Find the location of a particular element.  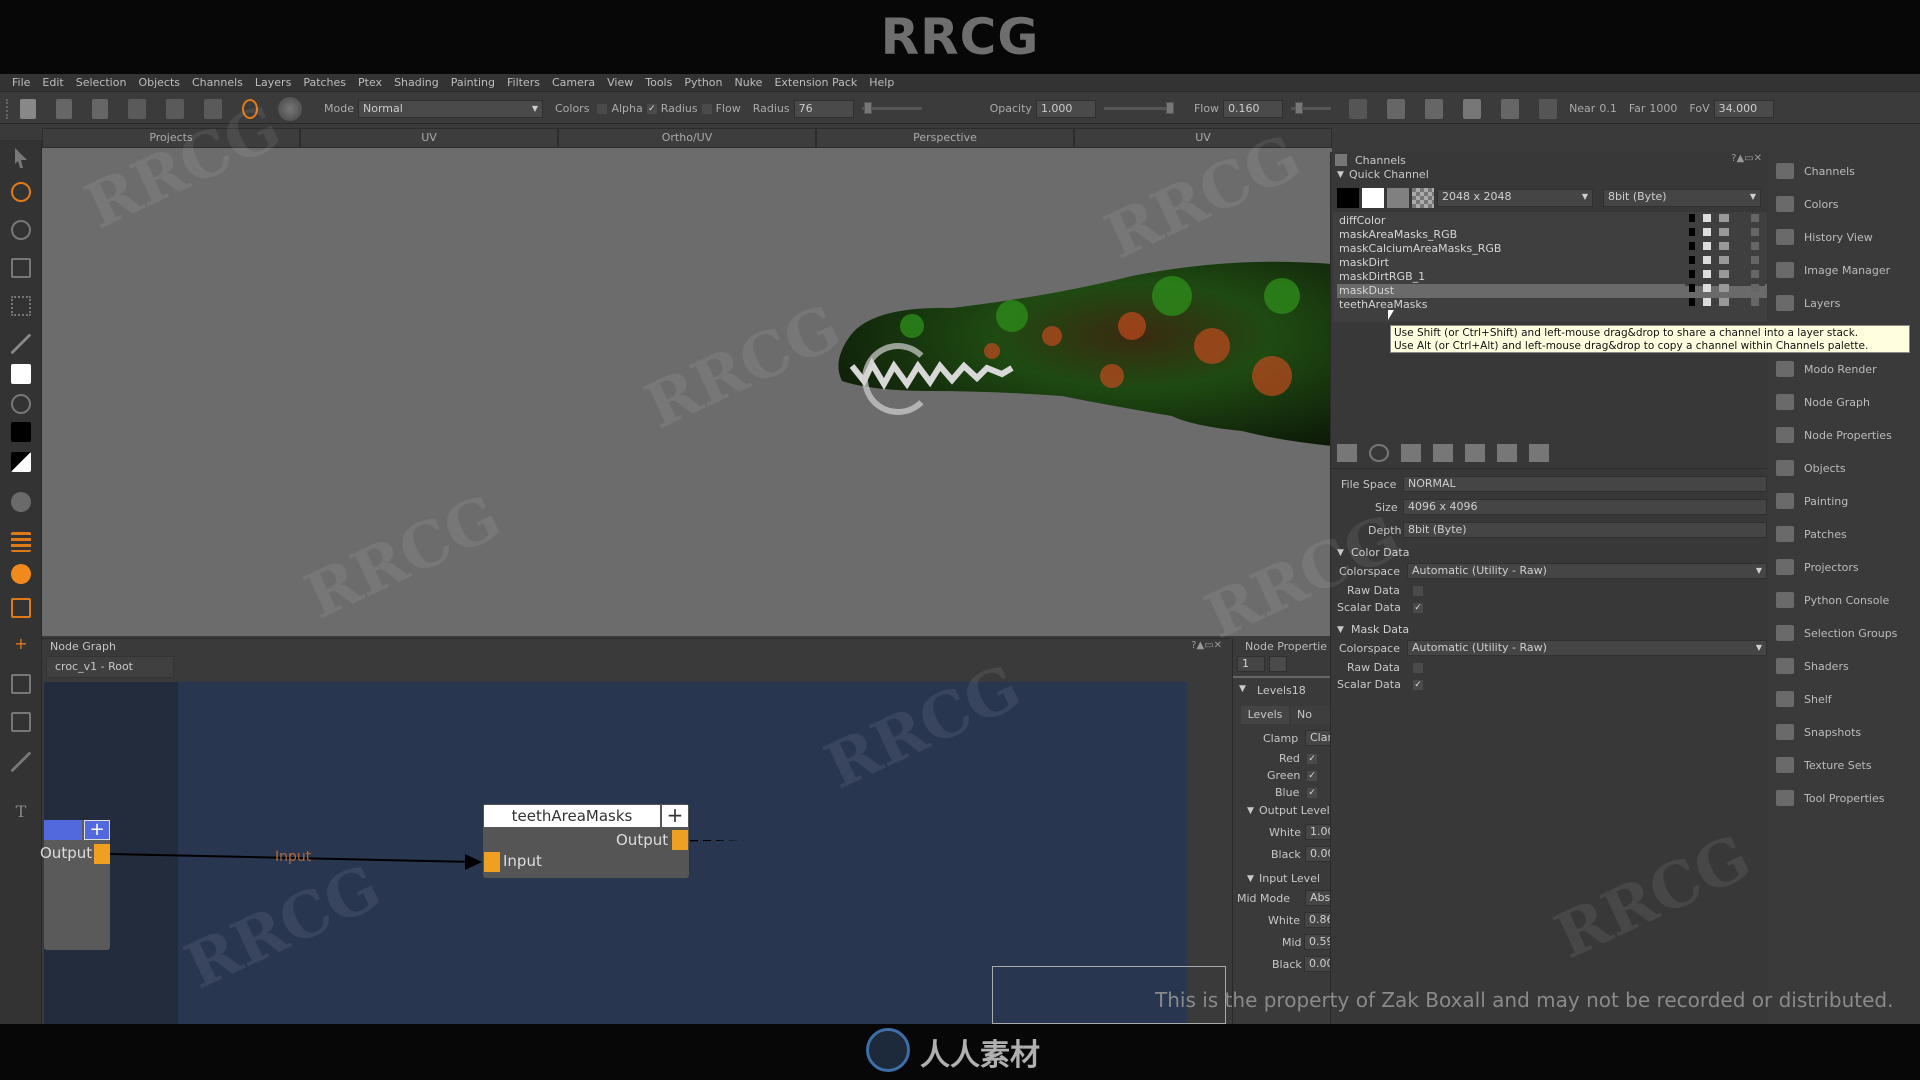

menu-edit: Edit is located at coordinates (52, 82).